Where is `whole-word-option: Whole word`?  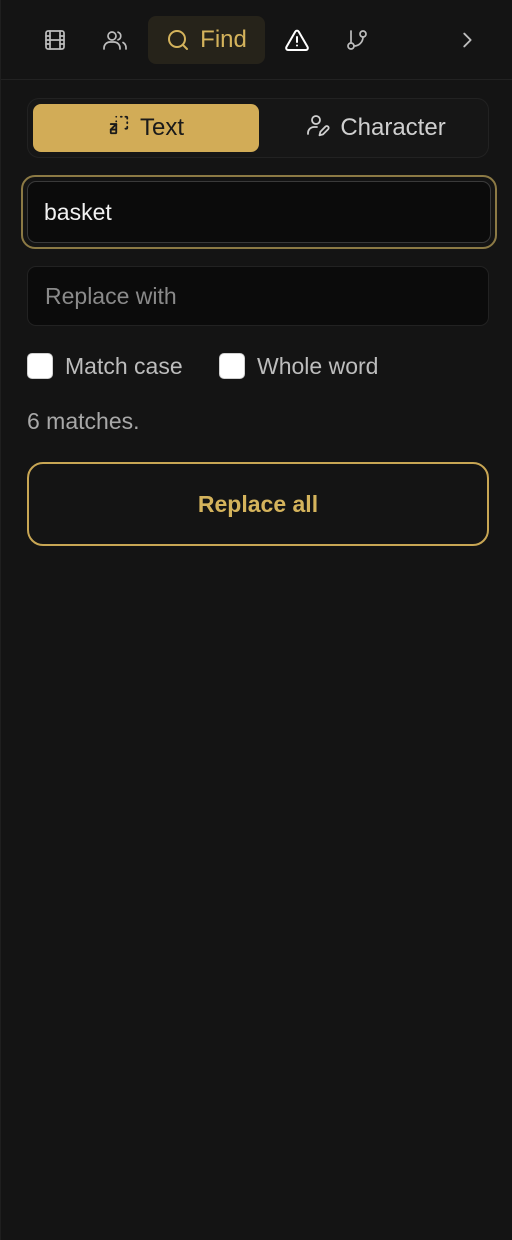
whole-word-option: Whole word is located at coordinates (298, 366).